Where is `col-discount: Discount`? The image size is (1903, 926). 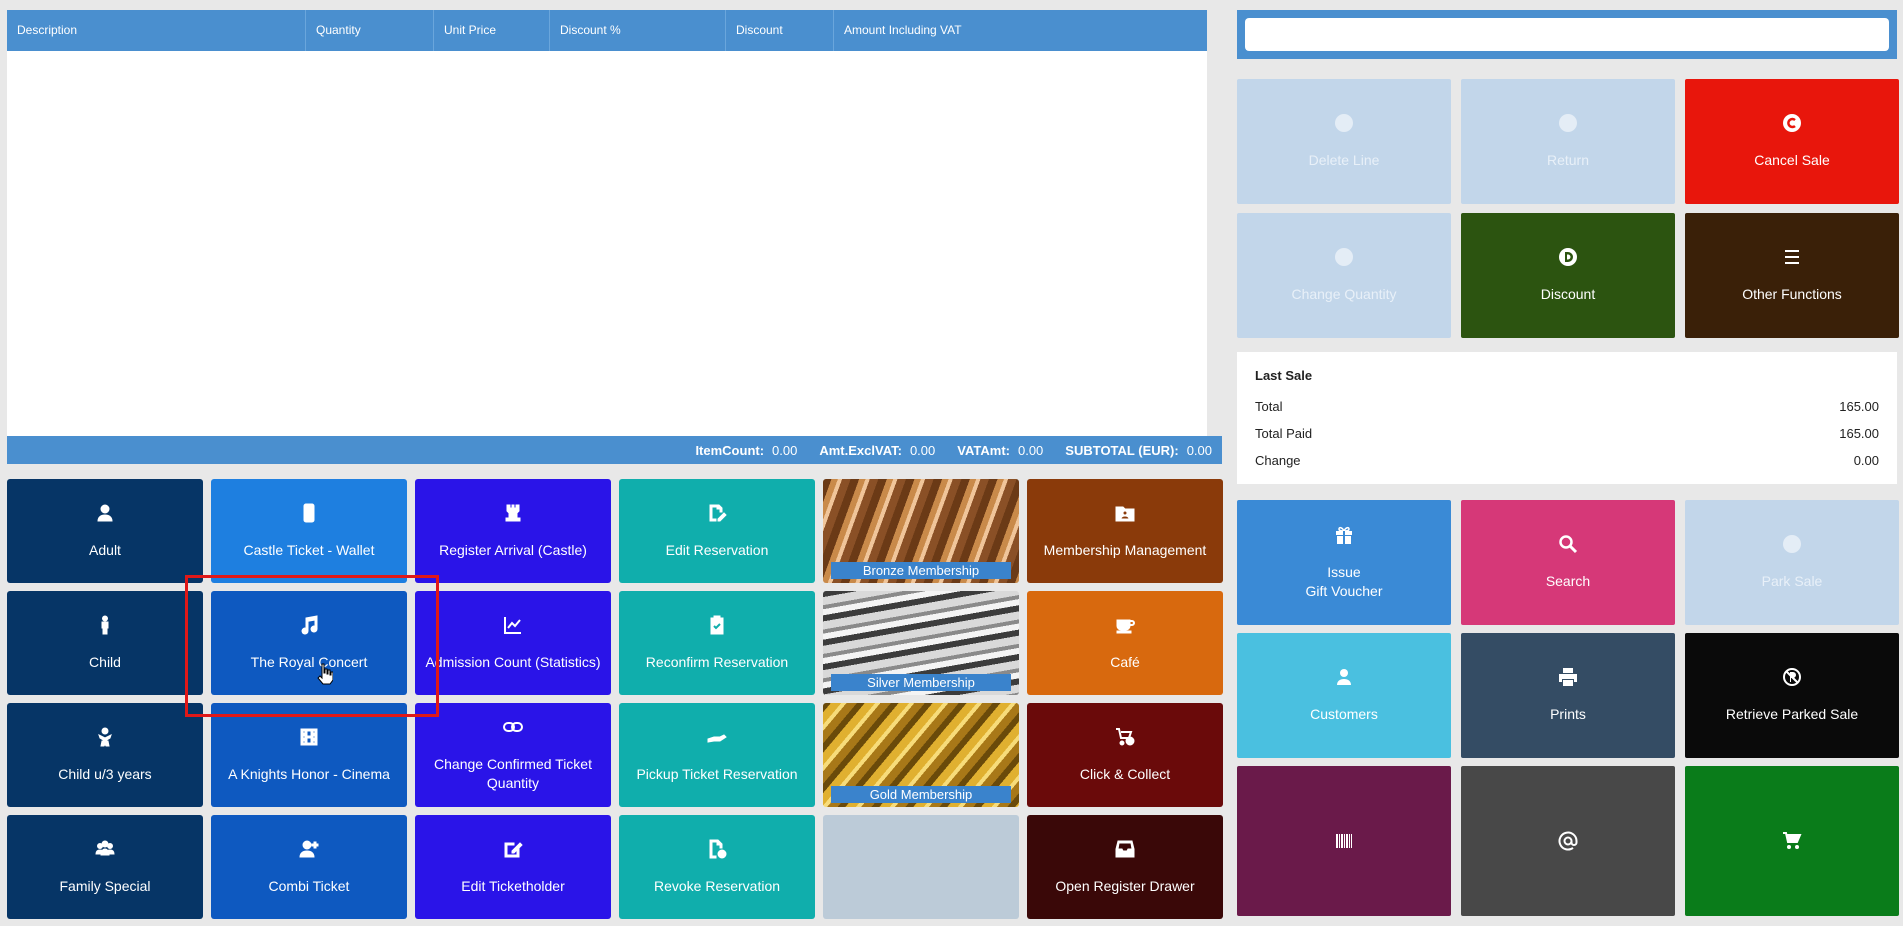 col-discount: Discount is located at coordinates (780, 30).